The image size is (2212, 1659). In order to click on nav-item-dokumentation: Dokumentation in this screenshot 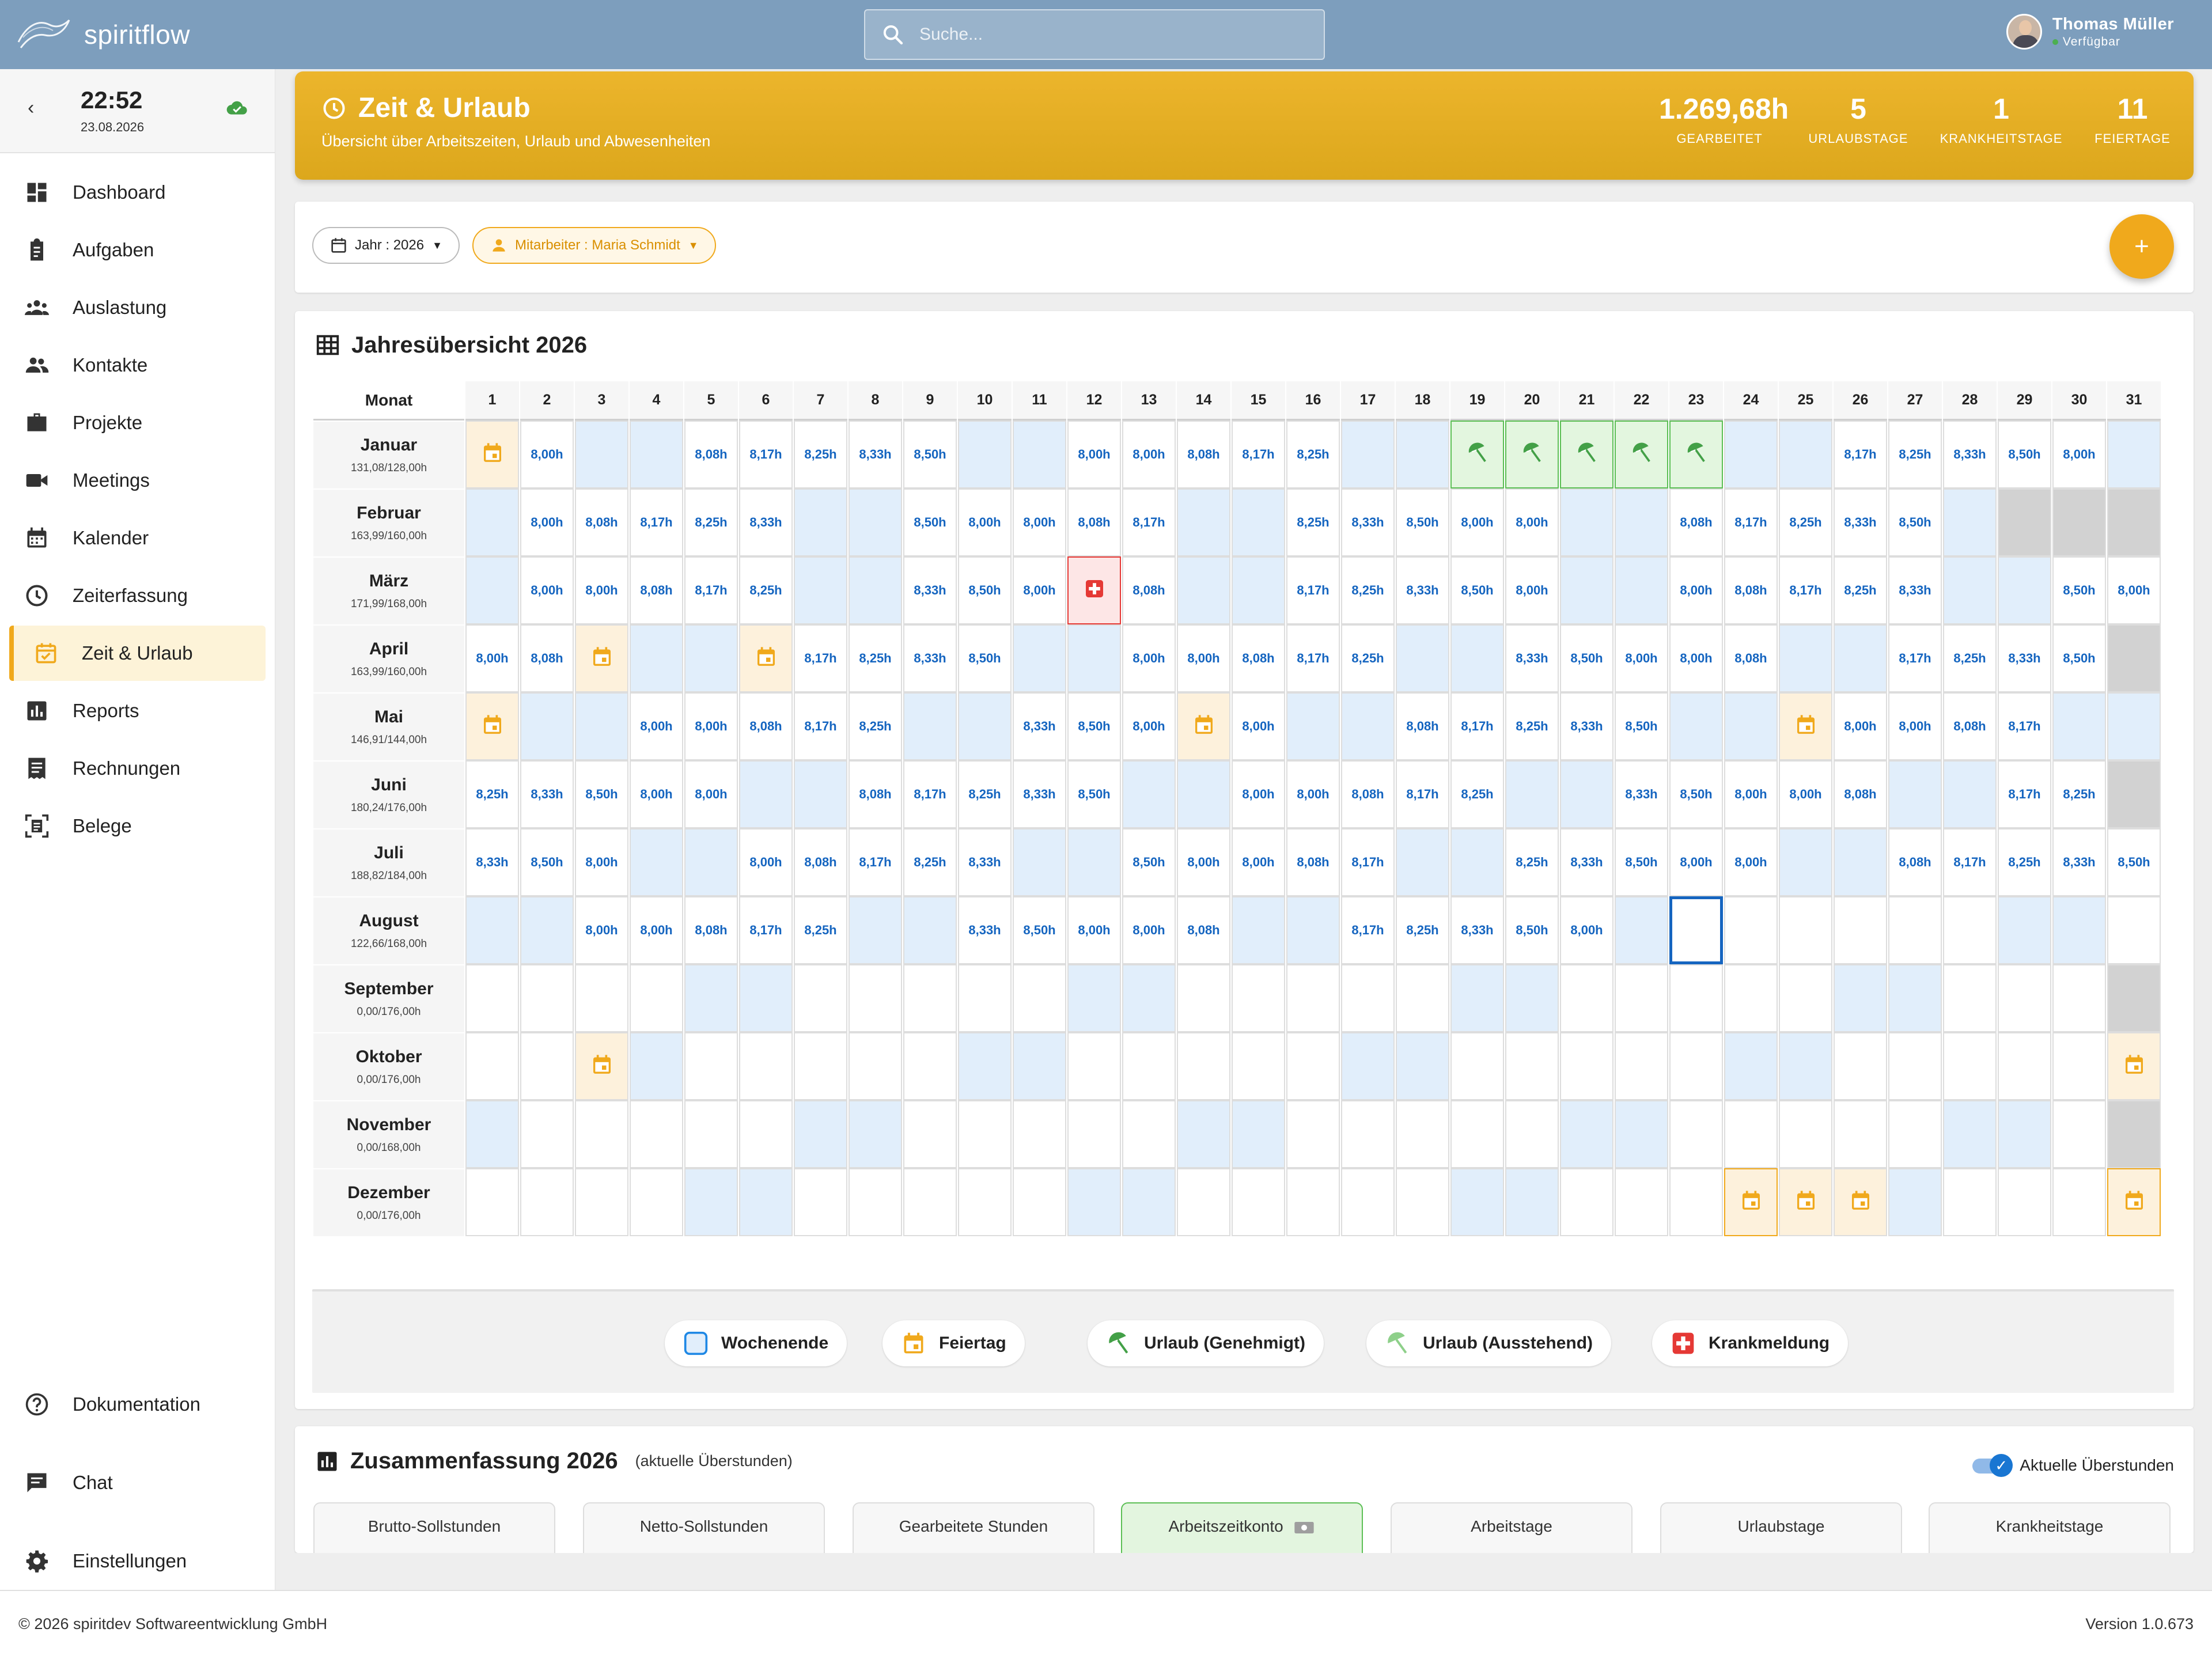, I will do `click(137, 1404)`.